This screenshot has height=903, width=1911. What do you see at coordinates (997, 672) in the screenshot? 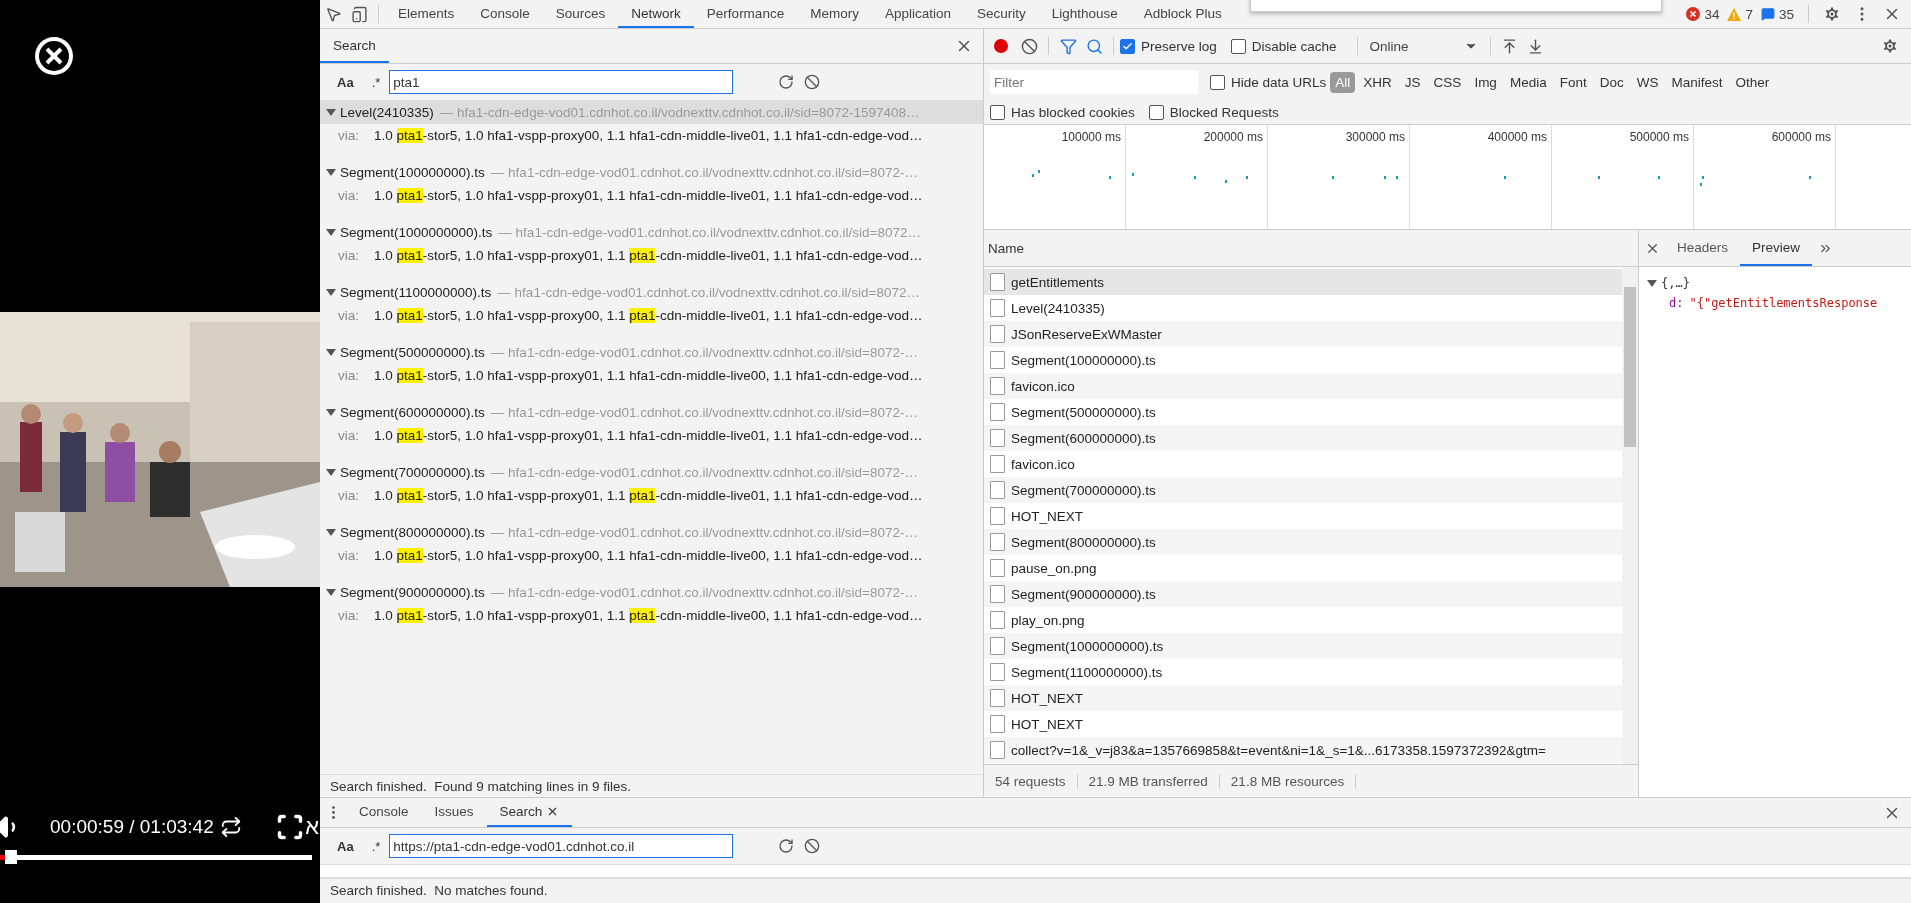
I see `file-icon` at bounding box center [997, 672].